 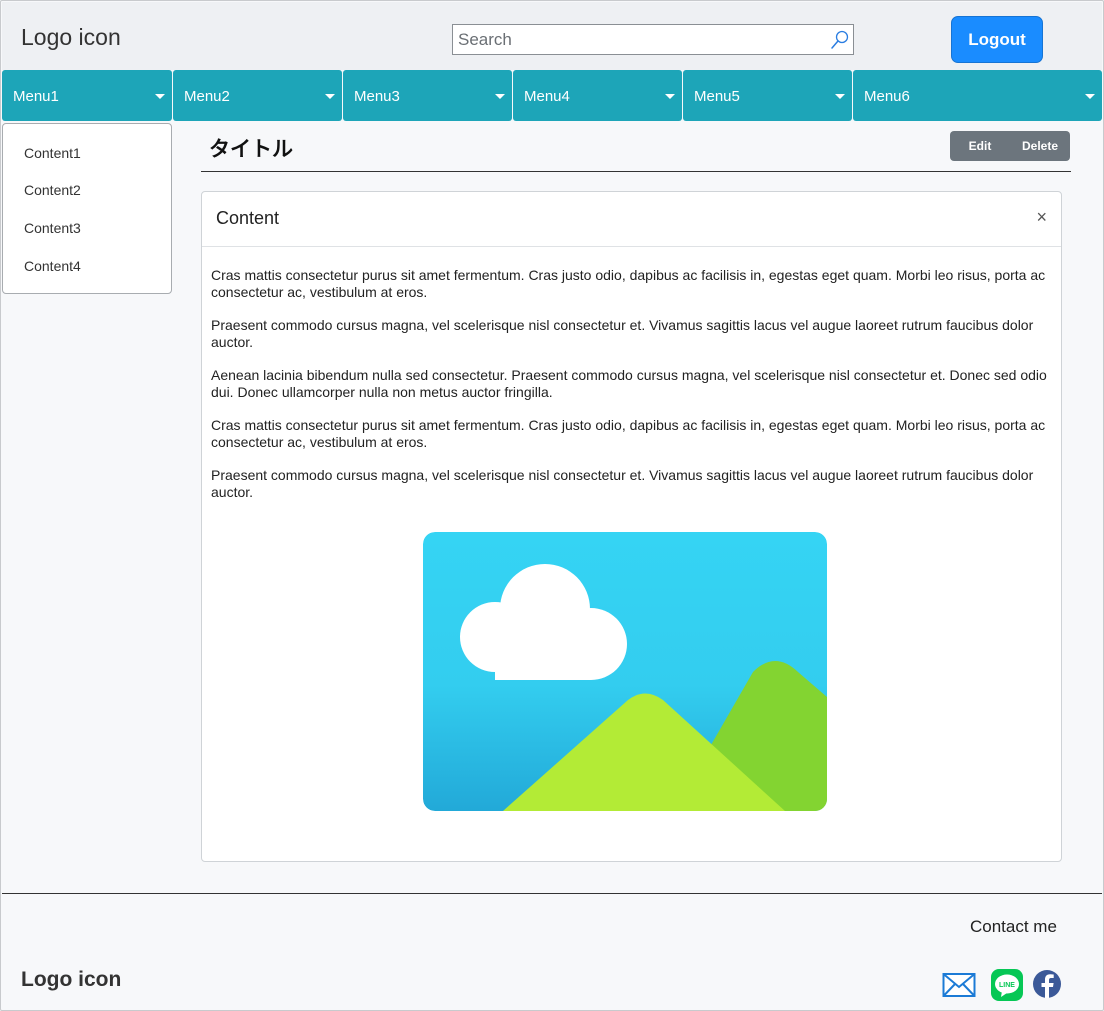 What do you see at coordinates (625, 671) in the screenshot?
I see `landscape-image-icon` at bounding box center [625, 671].